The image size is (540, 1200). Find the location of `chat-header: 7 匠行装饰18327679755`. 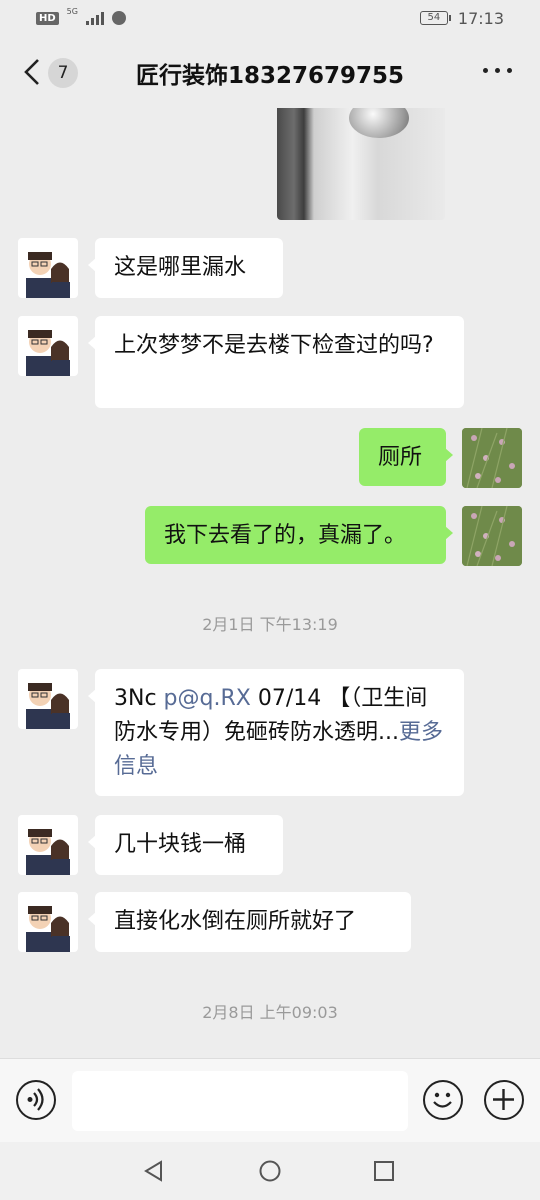

chat-header: 7 匠行装饰18327679755 is located at coordinates (270, 72).